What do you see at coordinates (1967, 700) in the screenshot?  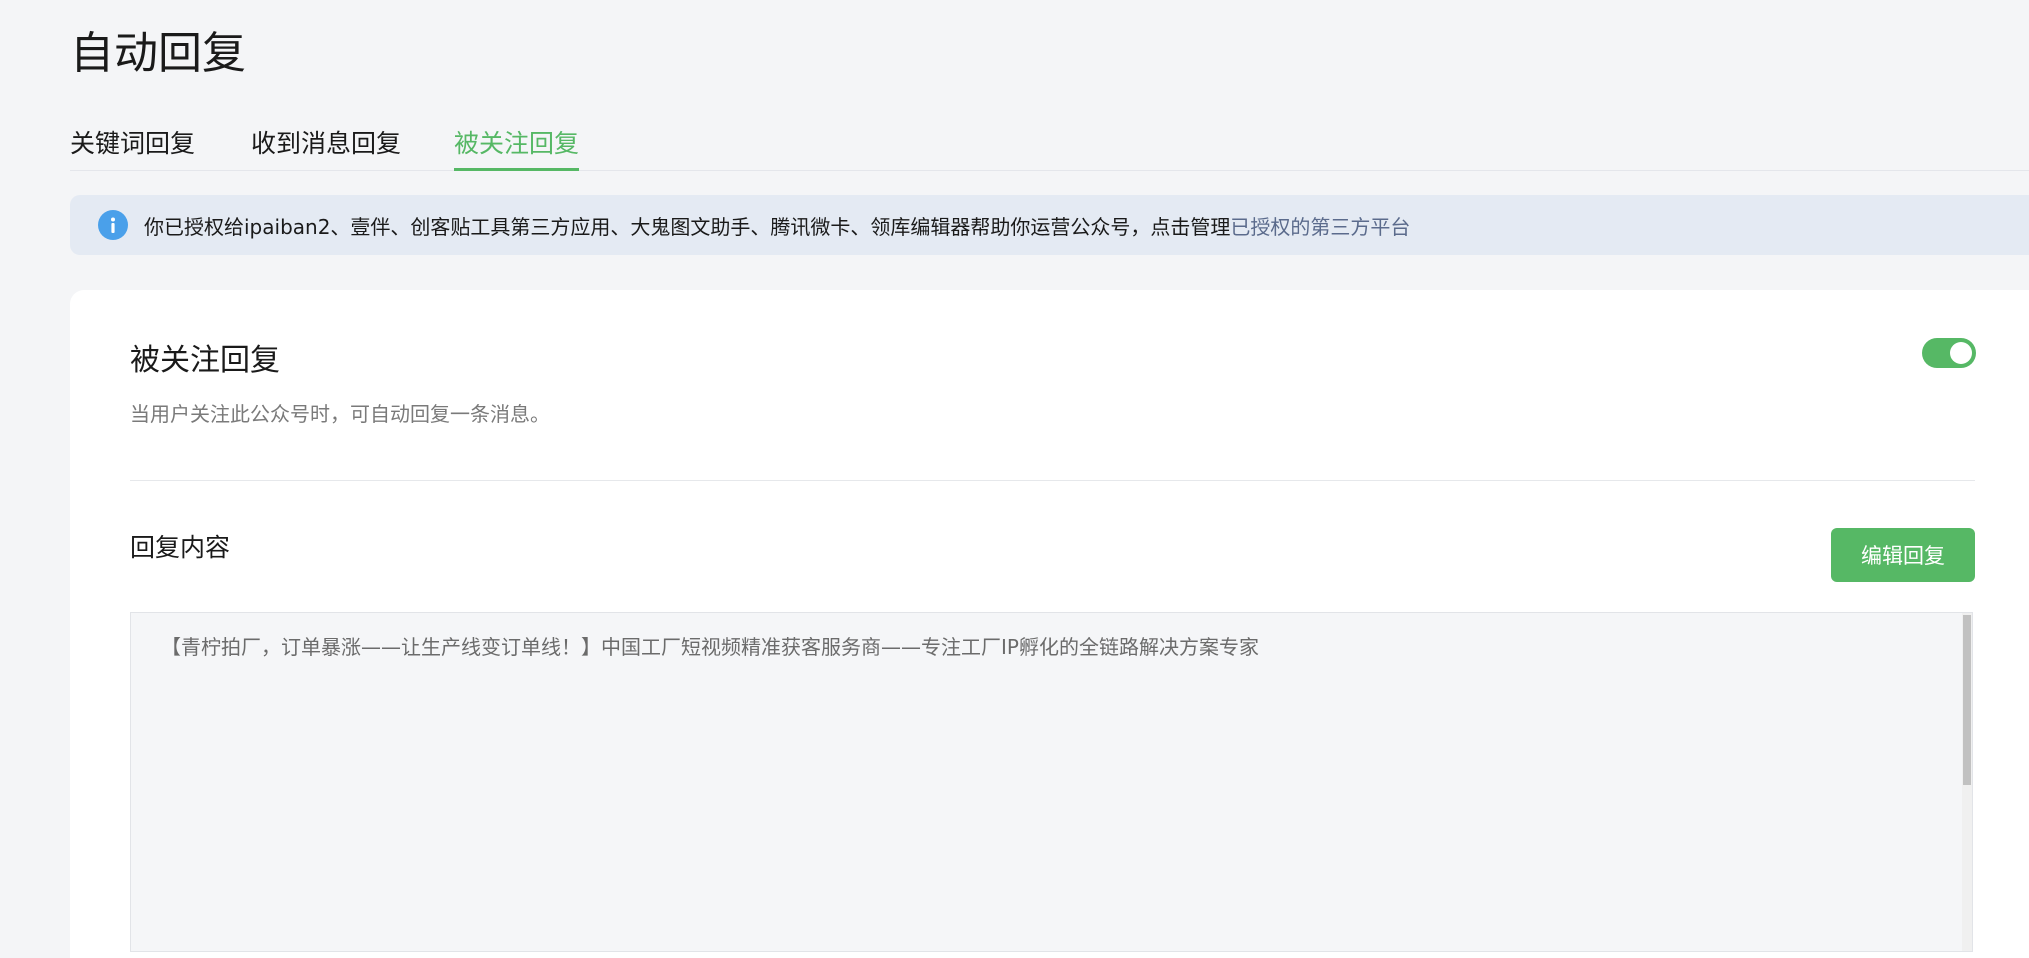 I see `scrollbar-thumb` at bounding box center [1967, 700].